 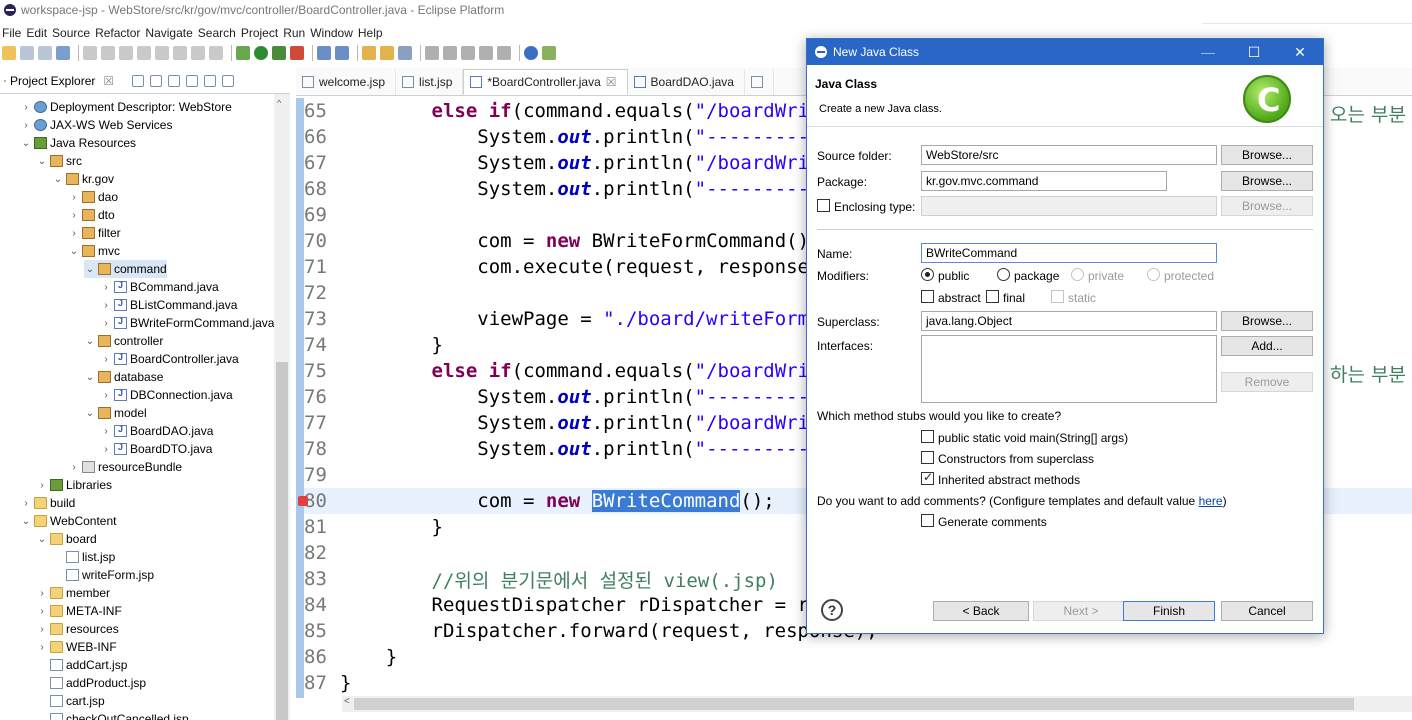 What do you see at coordinates (324, 53) in the screenshot?
I see `new-server-icon` at bounding box center [324, 53].